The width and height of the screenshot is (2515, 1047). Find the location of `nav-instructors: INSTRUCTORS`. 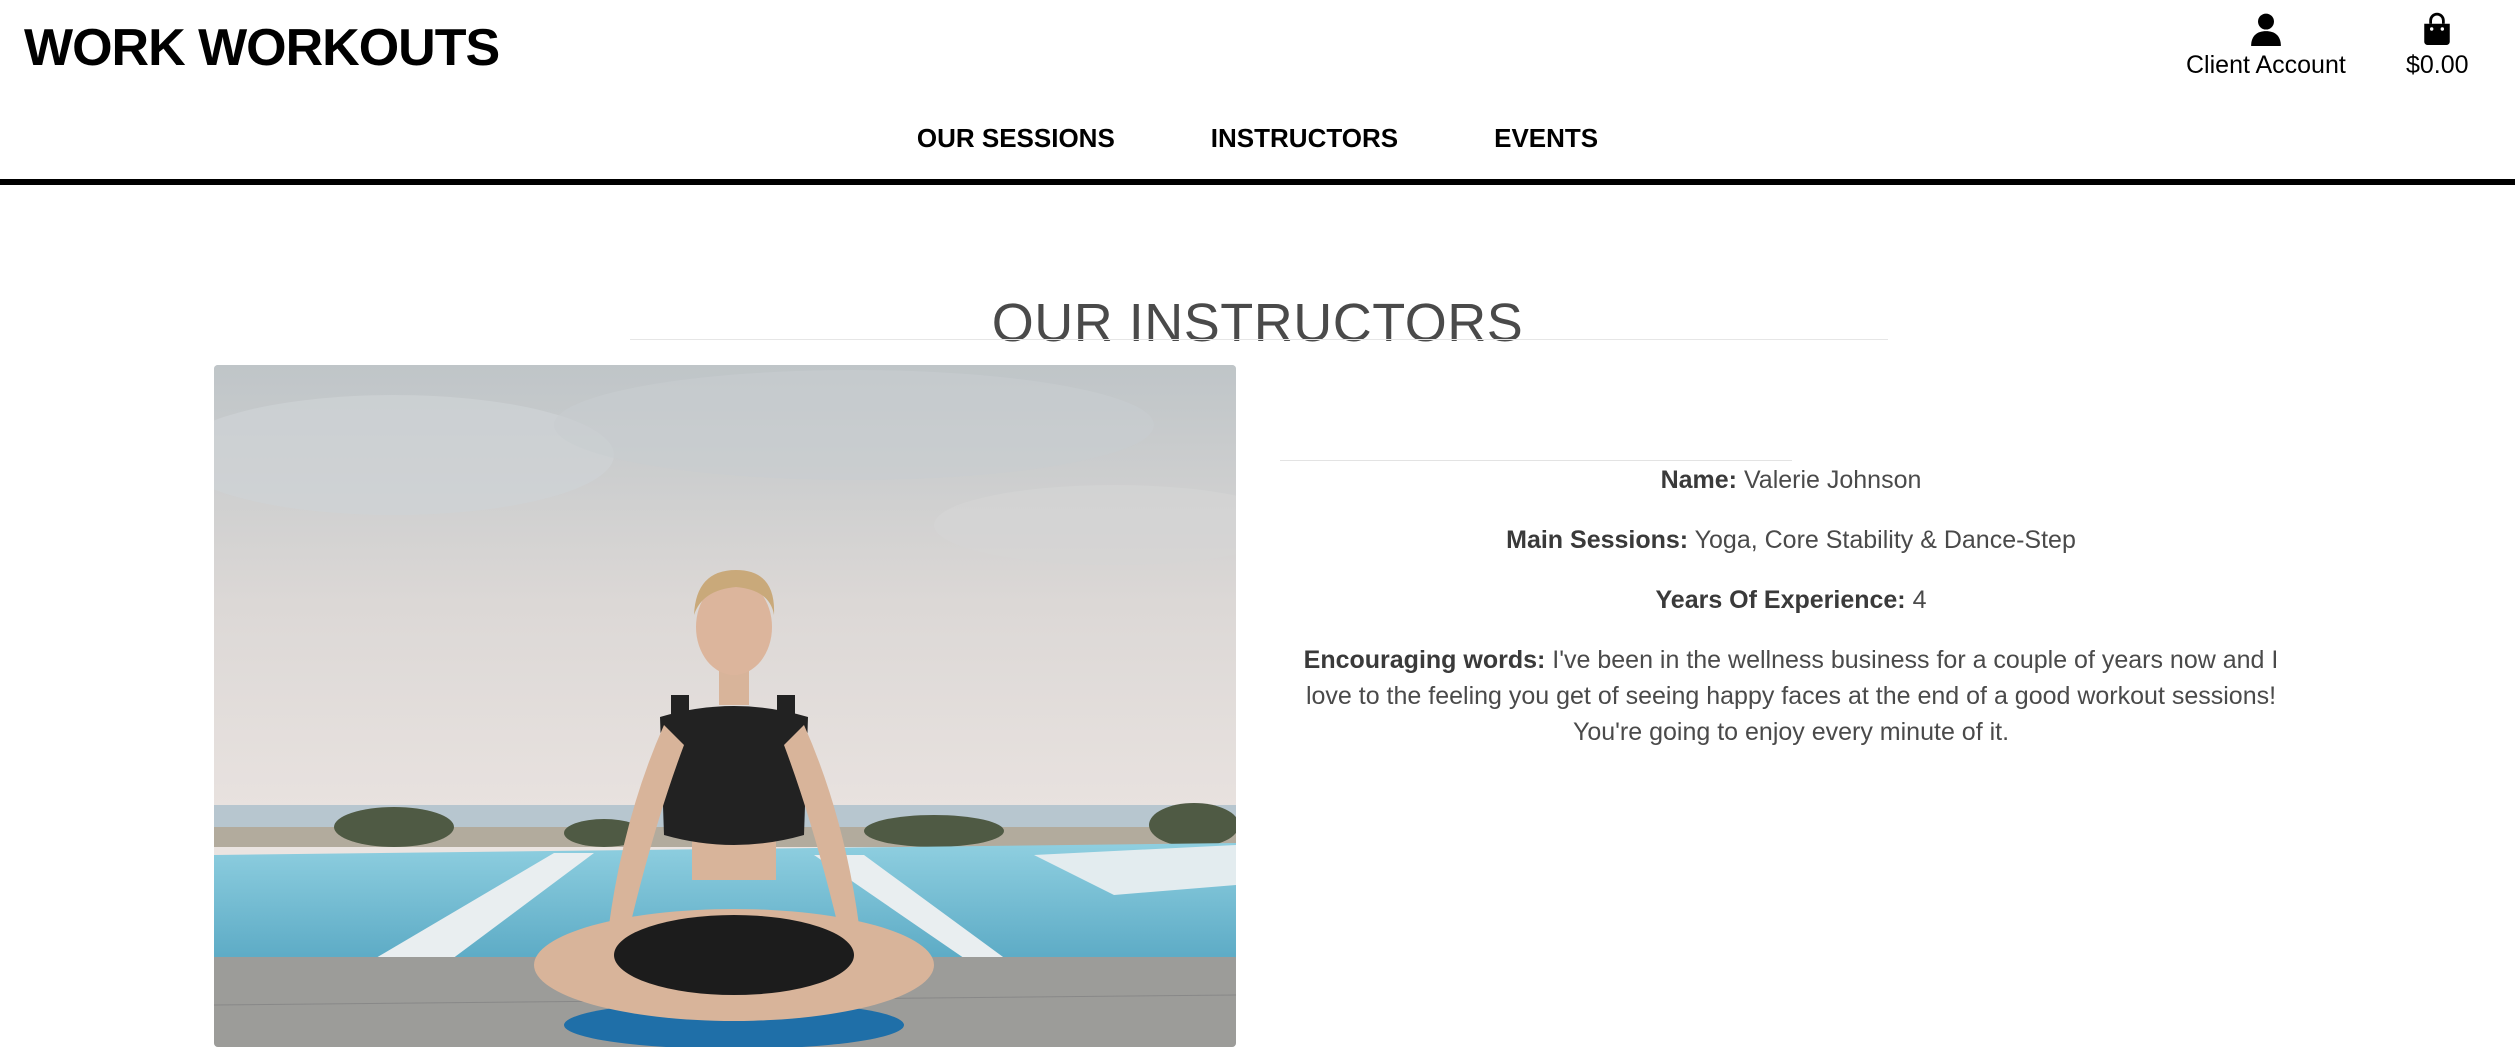

nav-instructors: INSTRUCTORS is located at coordinates (1304, 138).